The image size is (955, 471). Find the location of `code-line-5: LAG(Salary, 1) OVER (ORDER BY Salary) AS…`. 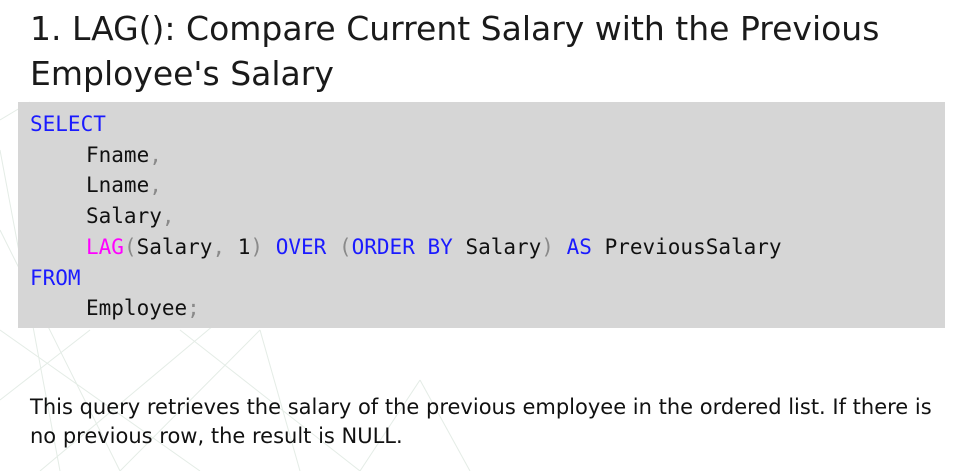

code-line-5: LAG(Salary, 1) OVER (ORDER BY Salary) AS… is located at coordinates (406, 247).